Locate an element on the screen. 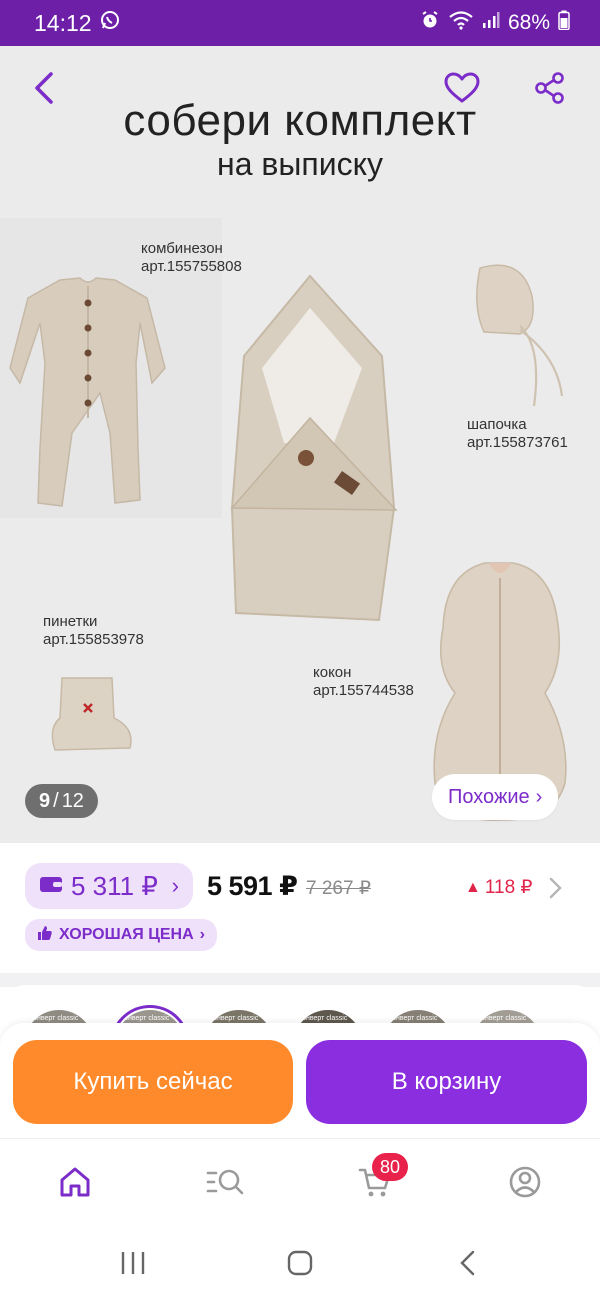  status-bar: 14:12 68% is located at coordinates (300, 23).